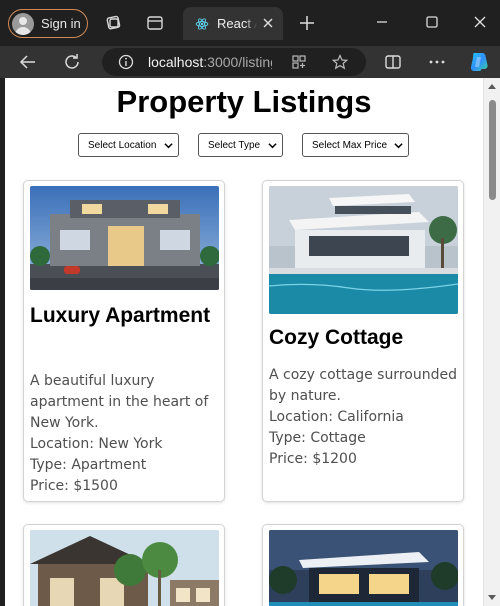  Describe the element at coordinates (268, 23) in the screenshot. I see `close-tab-icon` at that location.